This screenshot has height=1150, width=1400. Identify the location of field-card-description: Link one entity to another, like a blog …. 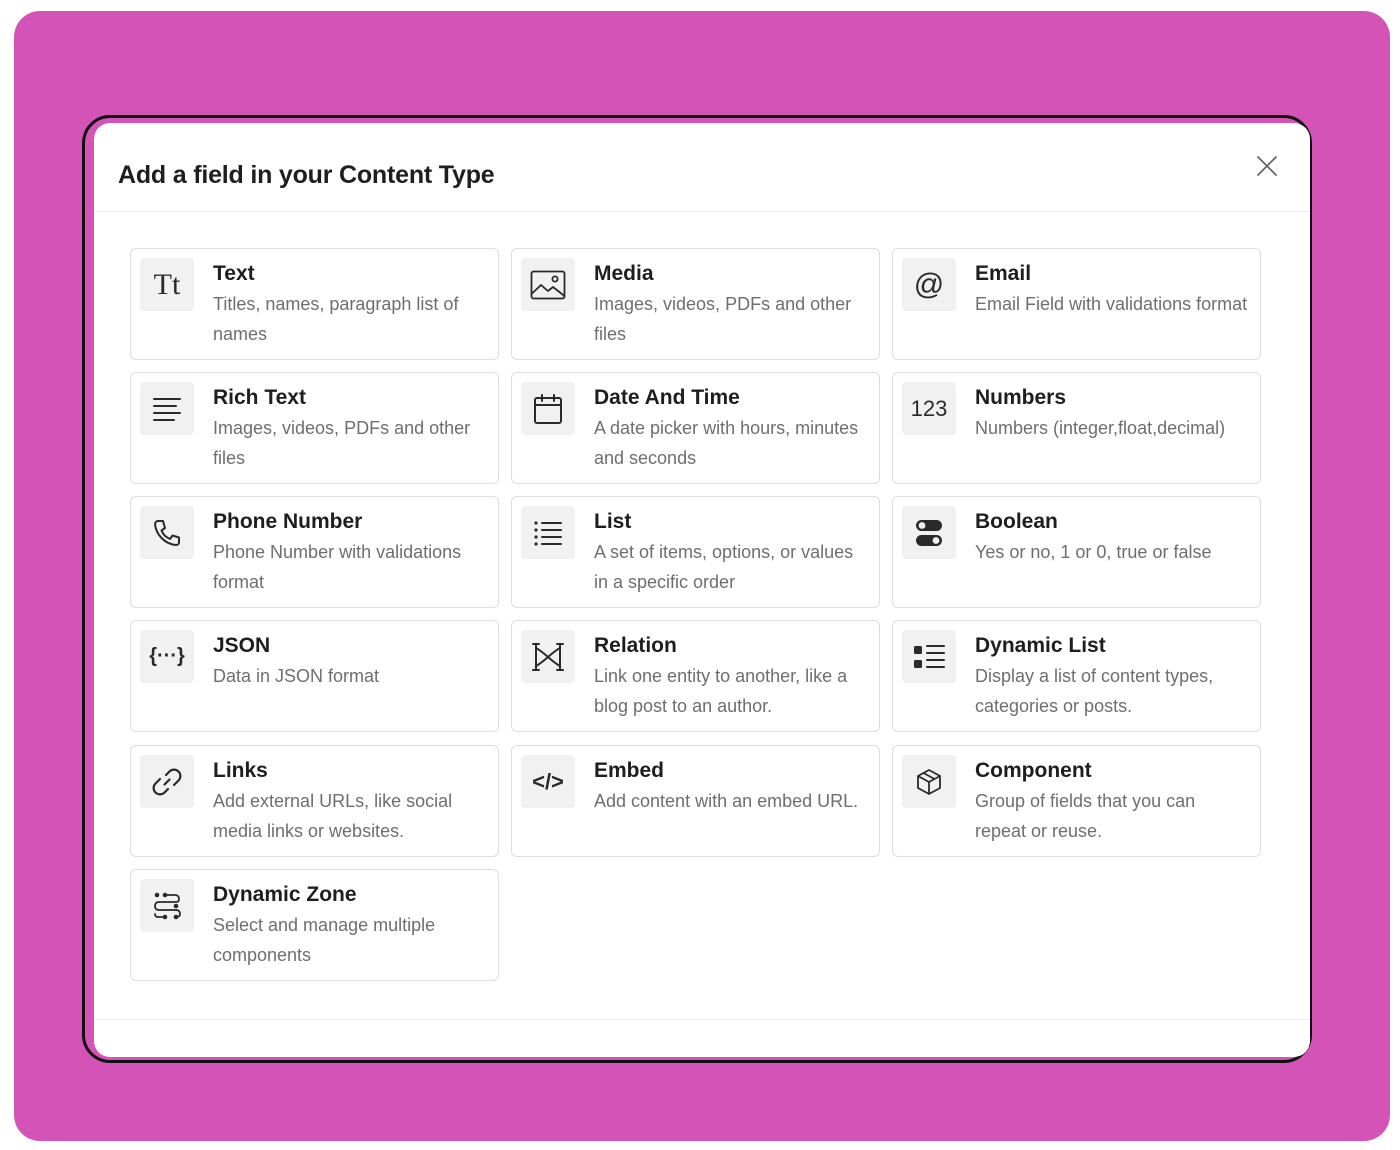
(721, 691).